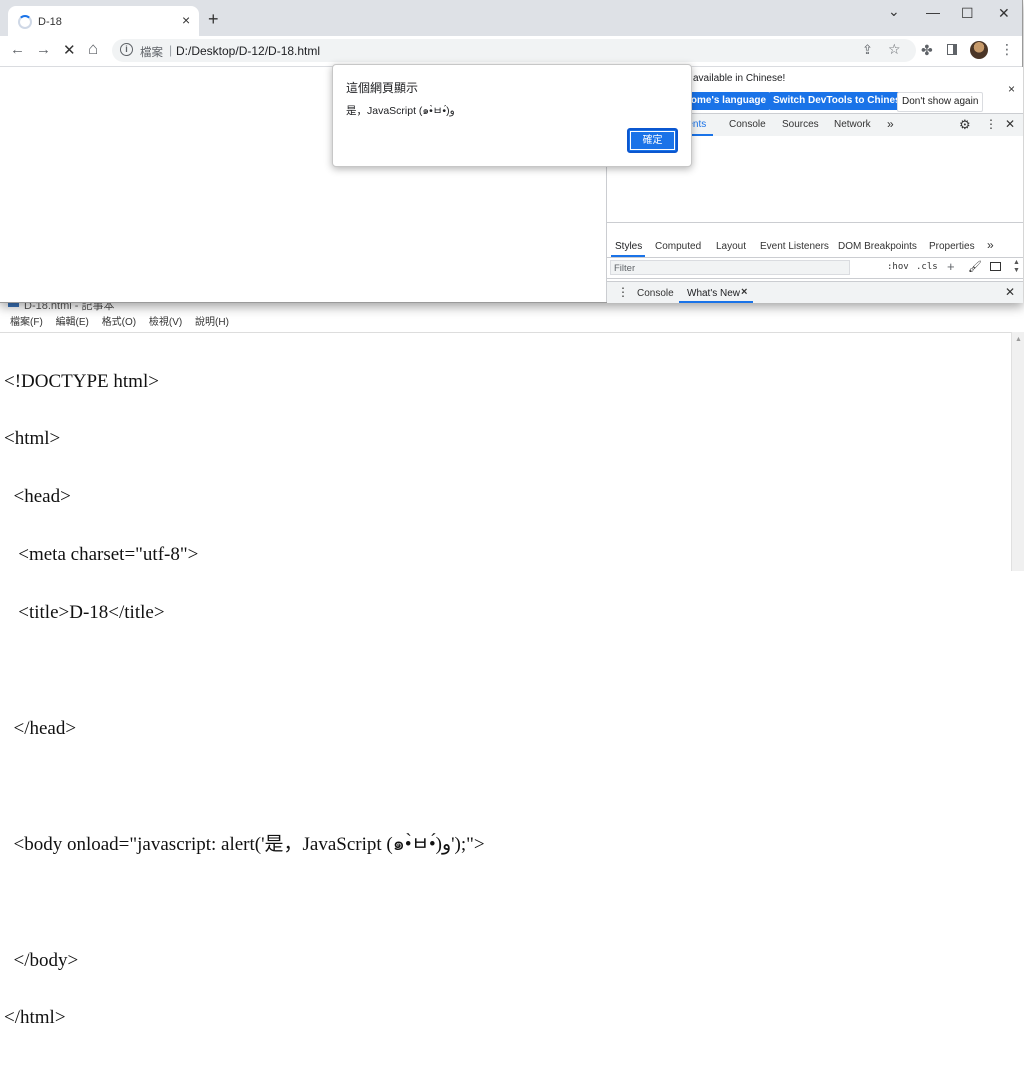  I want to click on scroll-arrows-icon: ▲ ▼, so click(1016, 267).